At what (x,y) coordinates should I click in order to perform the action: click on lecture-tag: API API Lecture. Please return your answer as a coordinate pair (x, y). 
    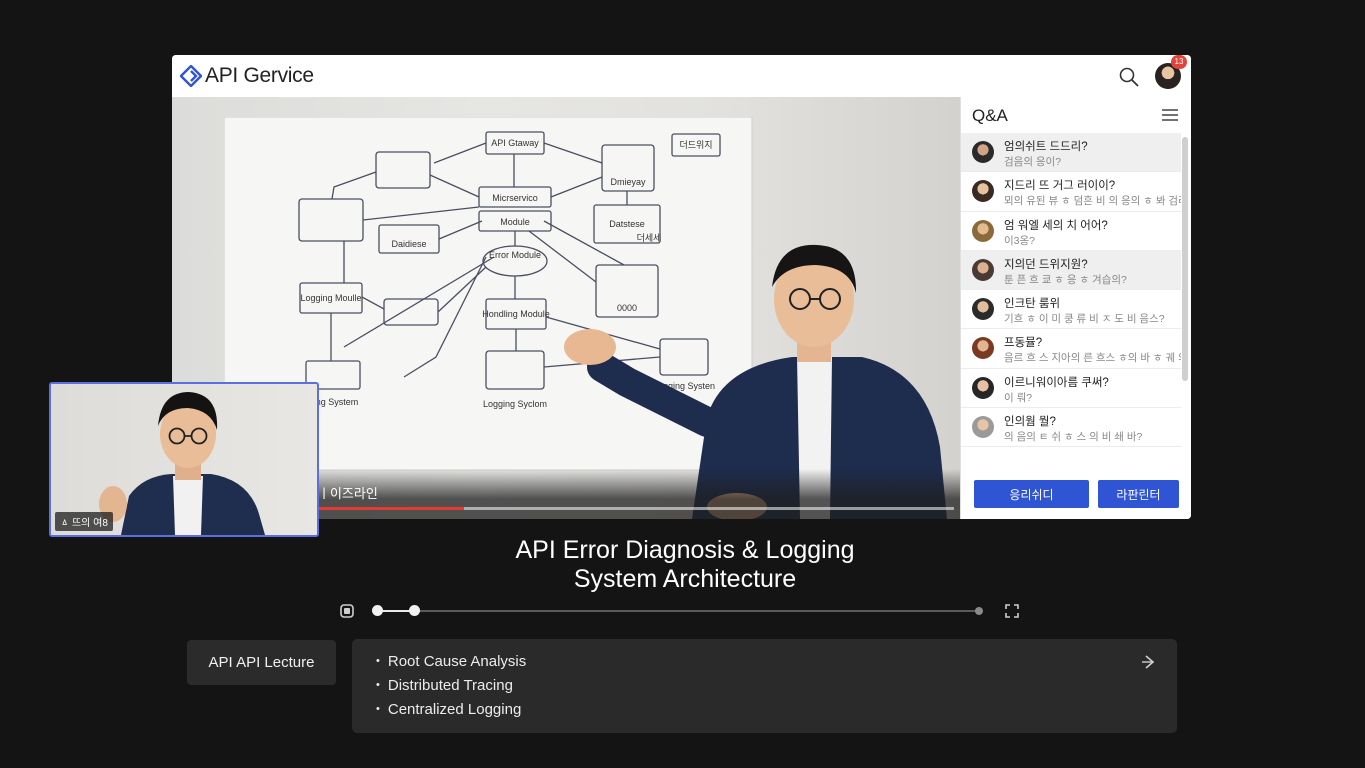
    Looking at the image, I should click on (261, 662).